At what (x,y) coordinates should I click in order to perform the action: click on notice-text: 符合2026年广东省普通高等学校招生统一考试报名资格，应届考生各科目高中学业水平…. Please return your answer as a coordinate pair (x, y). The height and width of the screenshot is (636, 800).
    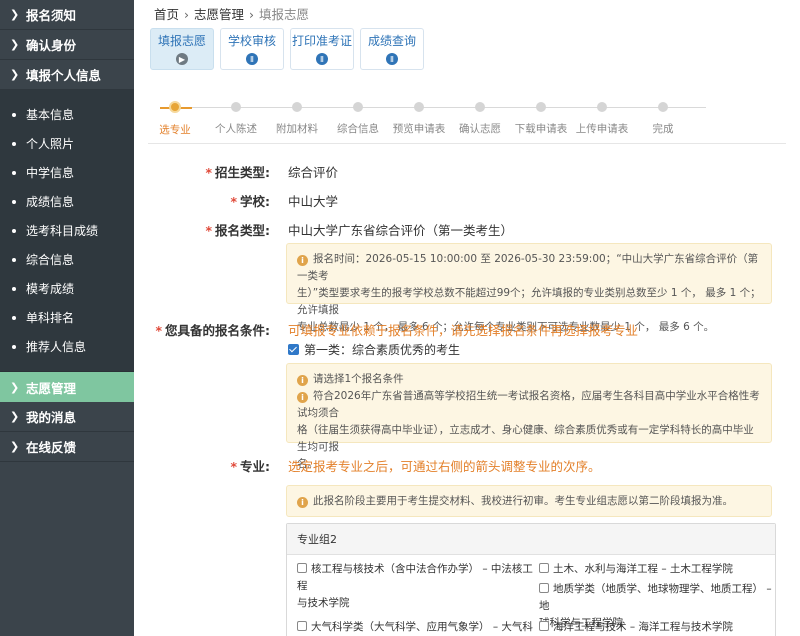
    Looking at the image, I should click on (528, 404).